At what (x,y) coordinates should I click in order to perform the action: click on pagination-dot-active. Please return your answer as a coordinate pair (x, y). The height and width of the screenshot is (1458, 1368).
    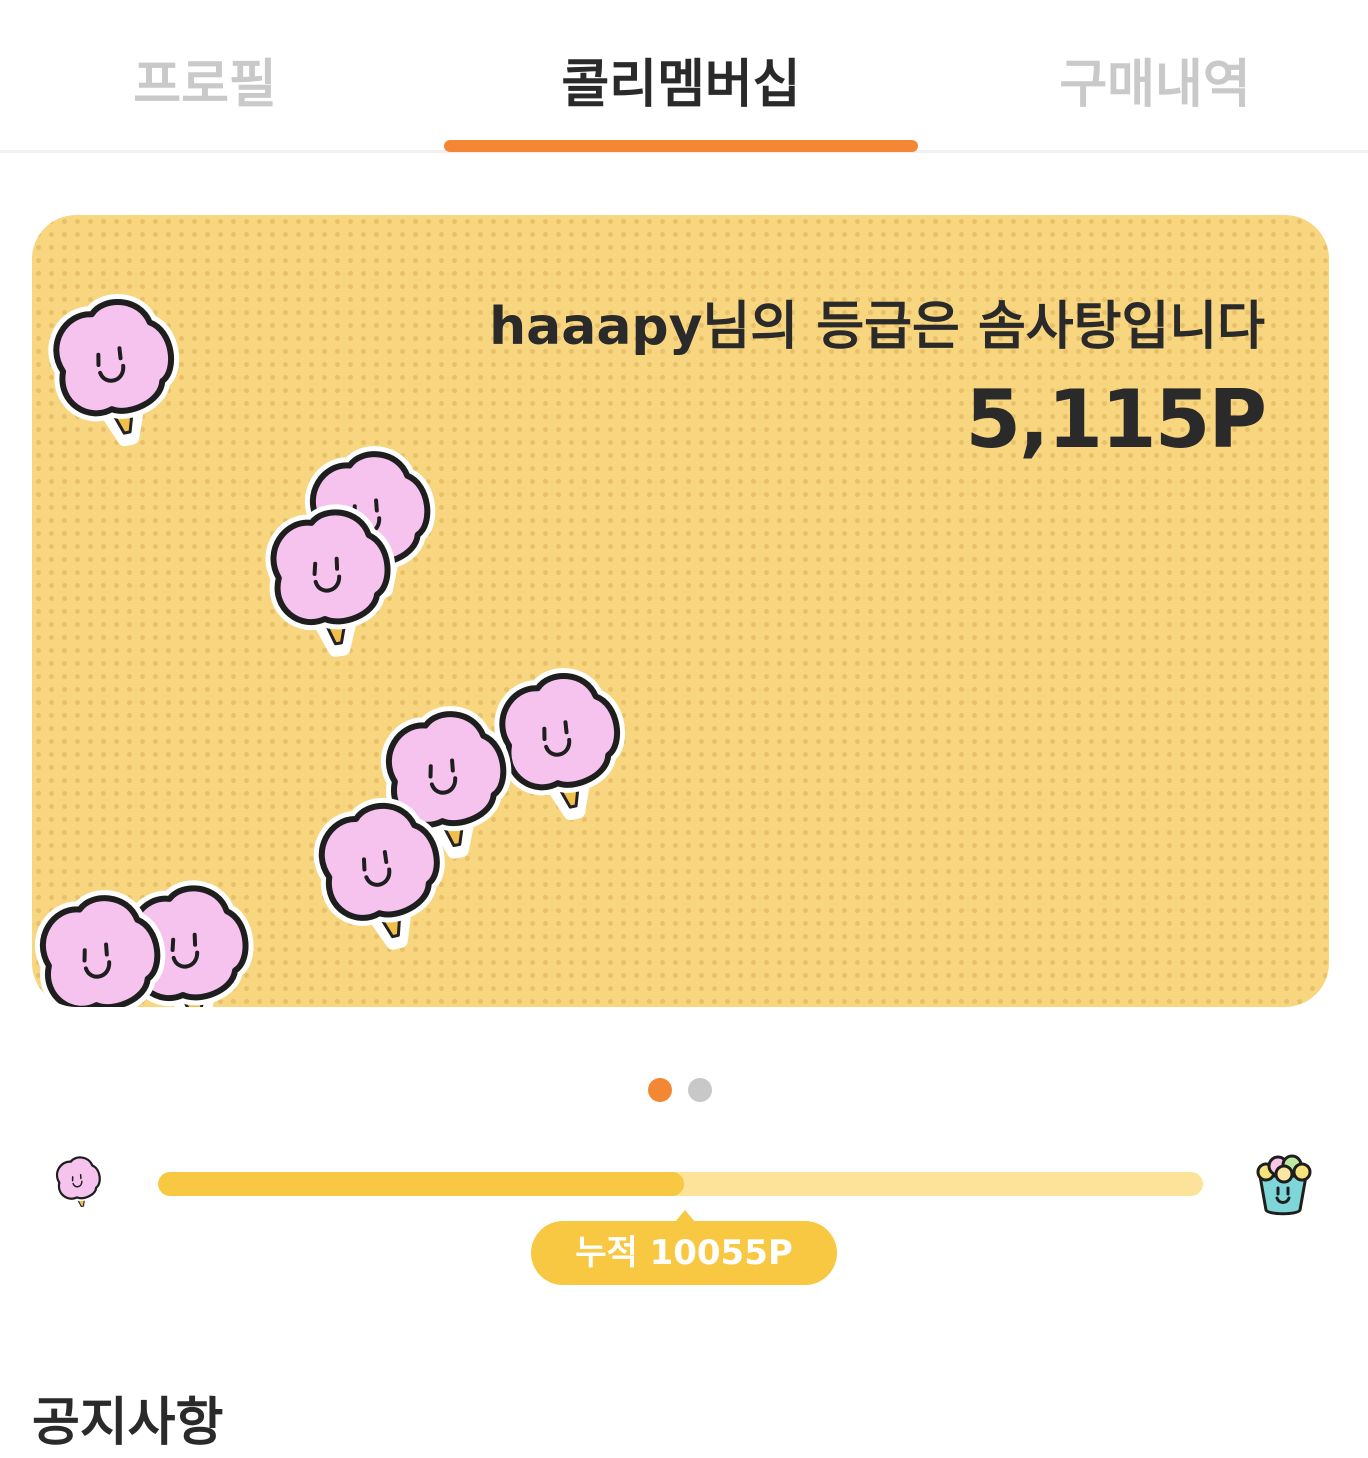
    Looking at the image, I should click on (660, 1090).